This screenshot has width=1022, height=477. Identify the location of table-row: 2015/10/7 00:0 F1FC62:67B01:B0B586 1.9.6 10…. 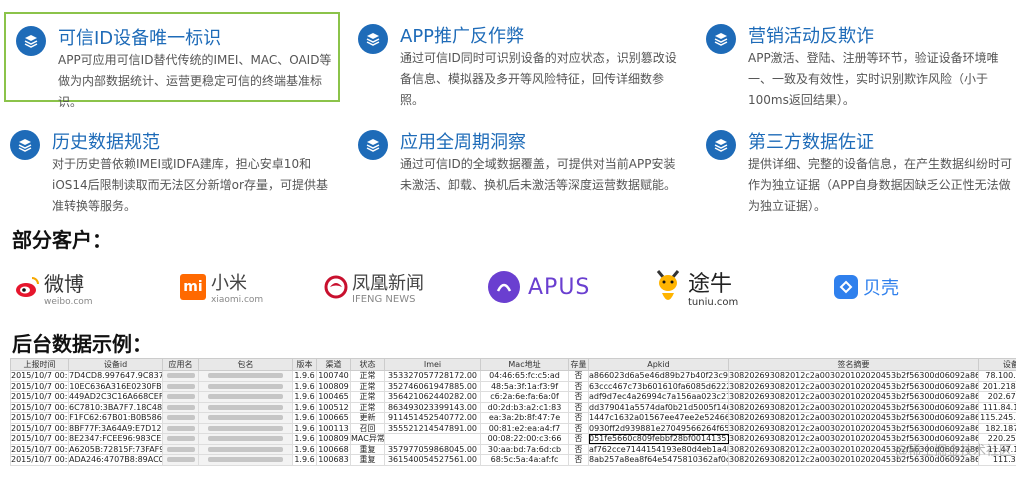
(513, 418).